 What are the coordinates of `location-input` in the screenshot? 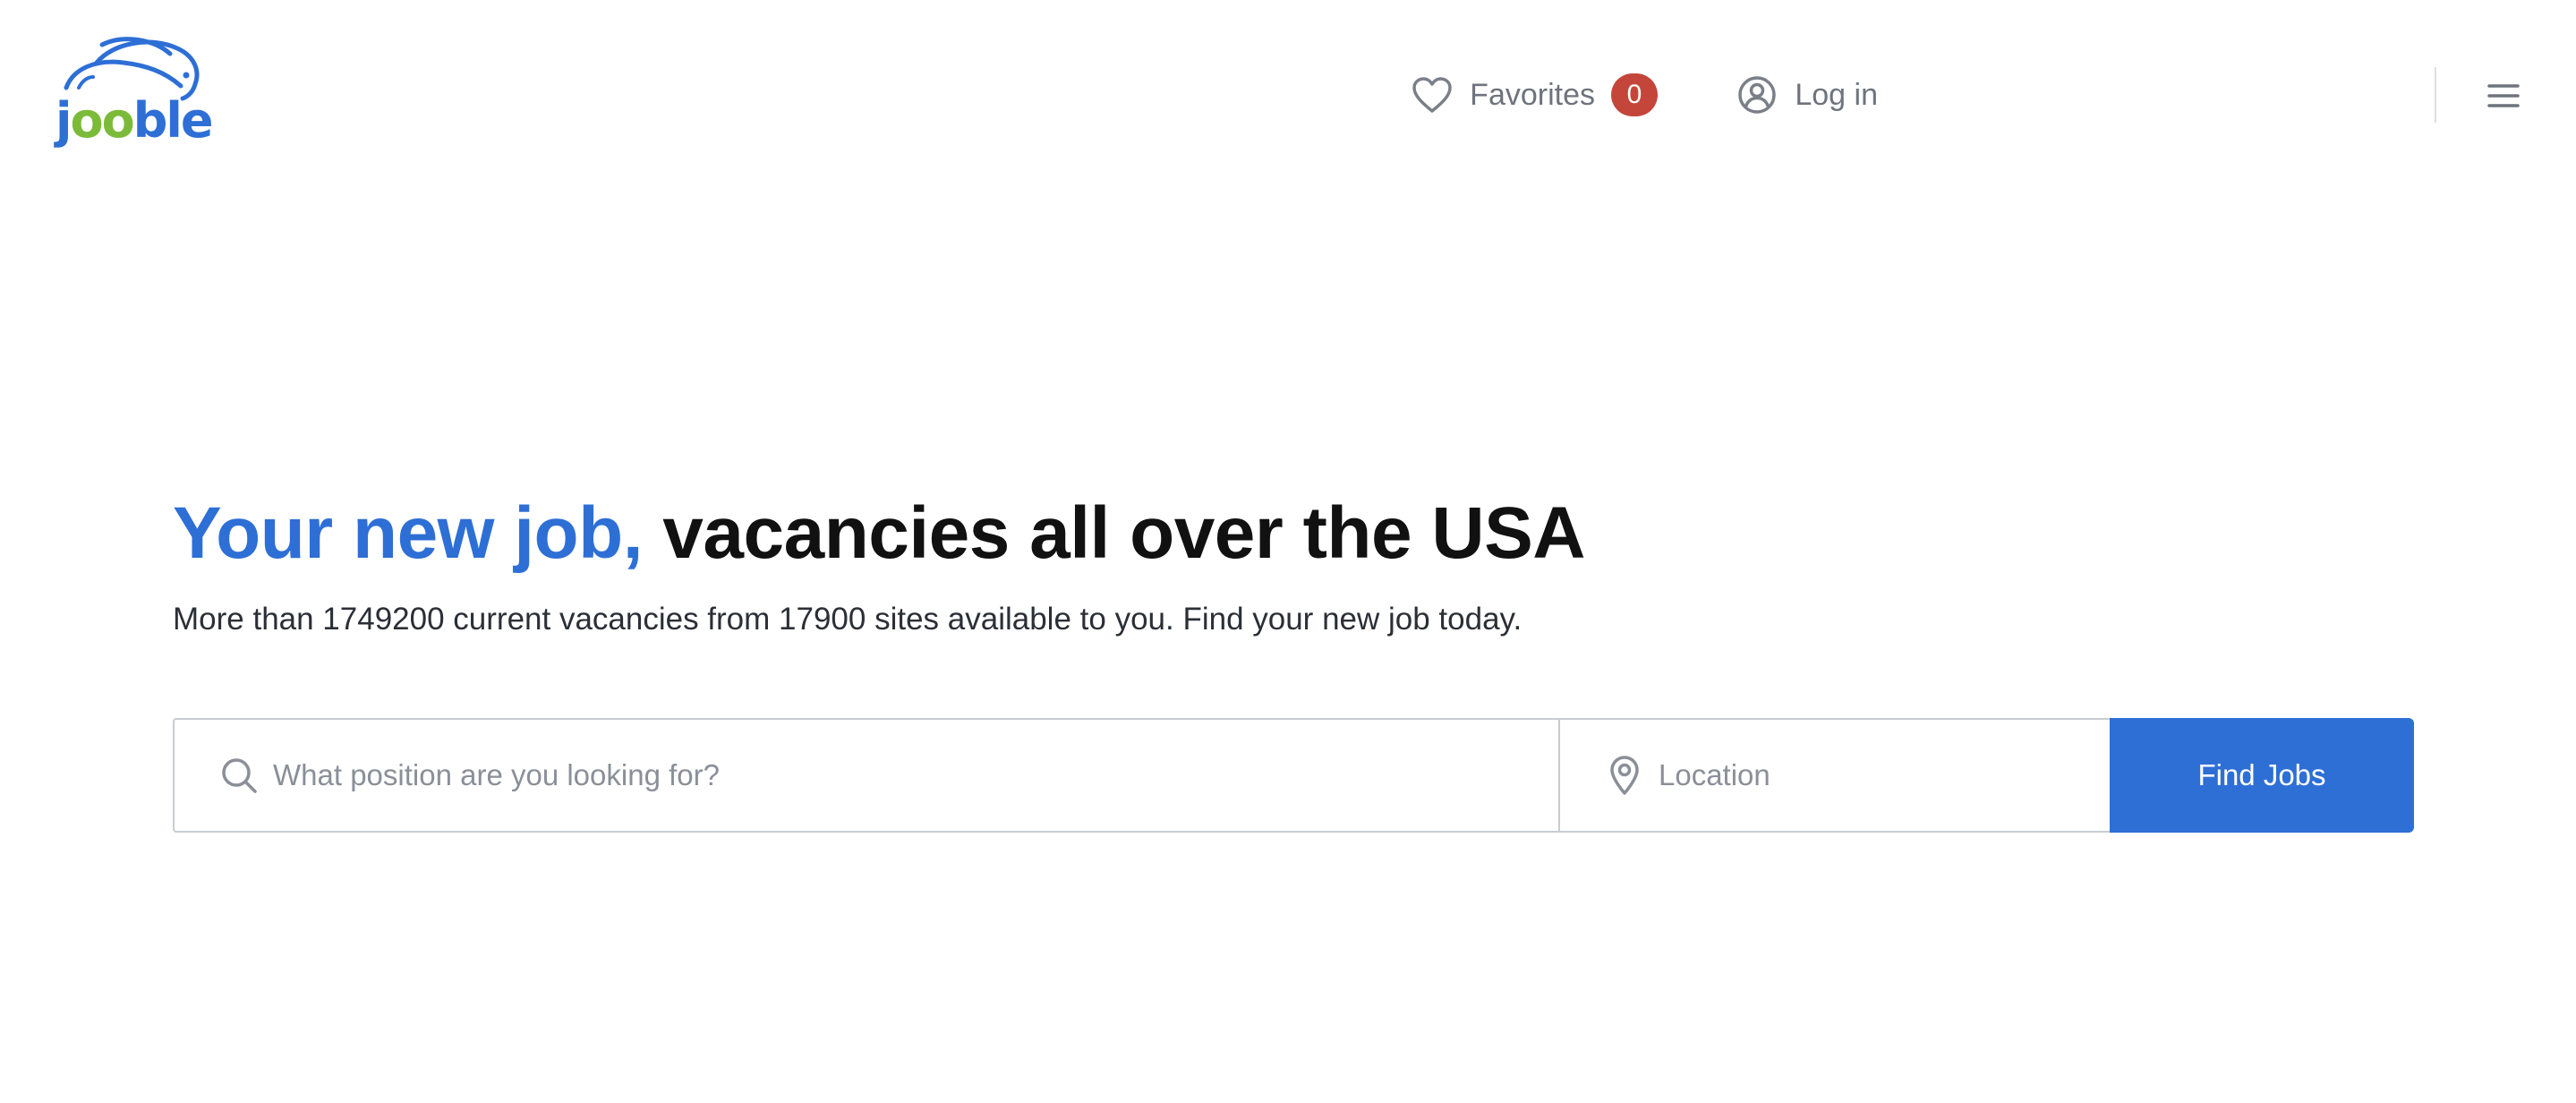 It's located at (1879, 775).